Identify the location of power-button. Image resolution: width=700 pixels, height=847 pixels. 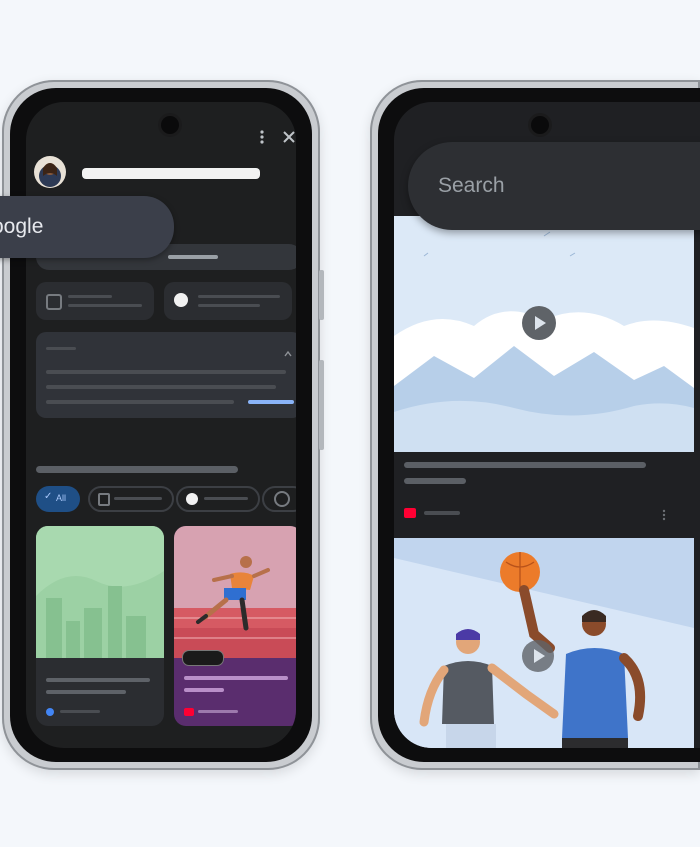
(321, 405).